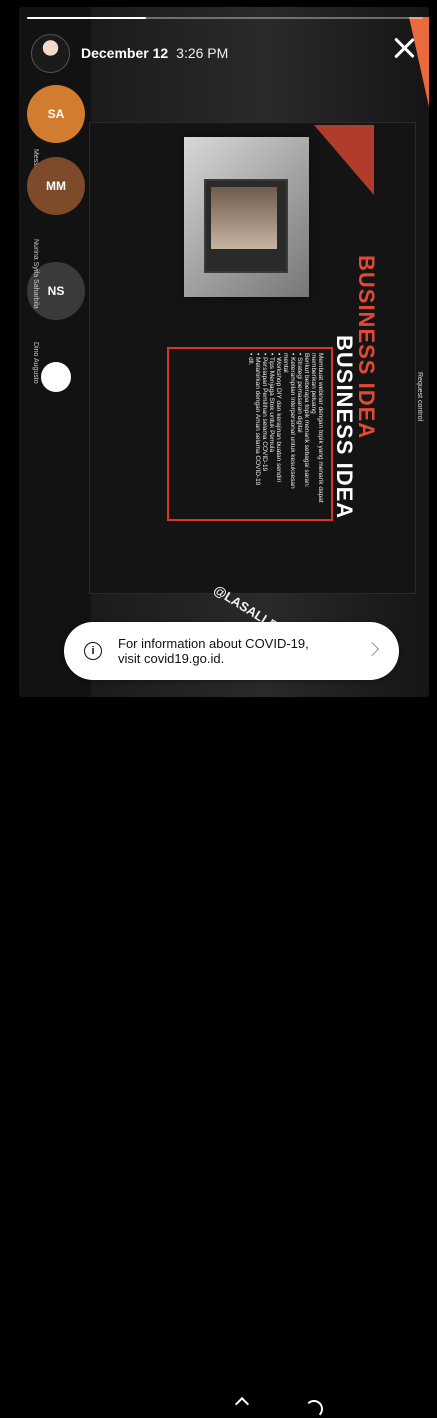  Describe the element at coordinates (344, 427) in the screenshot. I see `slide-title-white: BUSINESS IDEA` at that location.